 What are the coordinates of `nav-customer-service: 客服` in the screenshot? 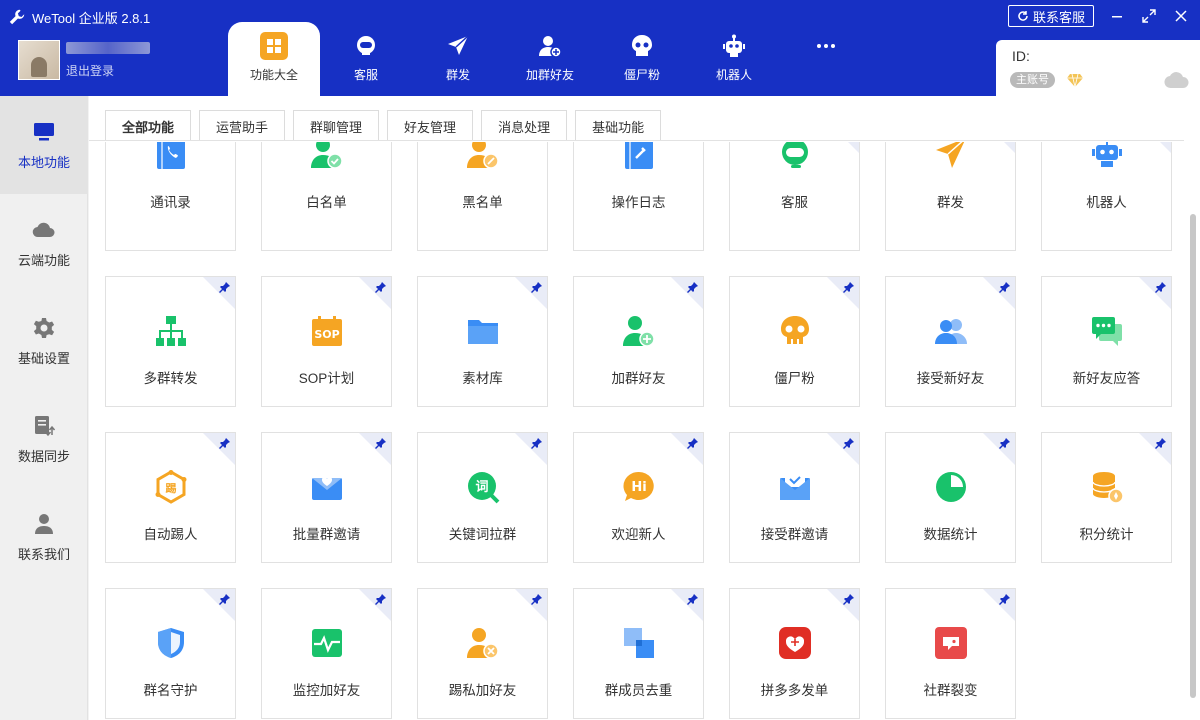 It's located at (366, 59).